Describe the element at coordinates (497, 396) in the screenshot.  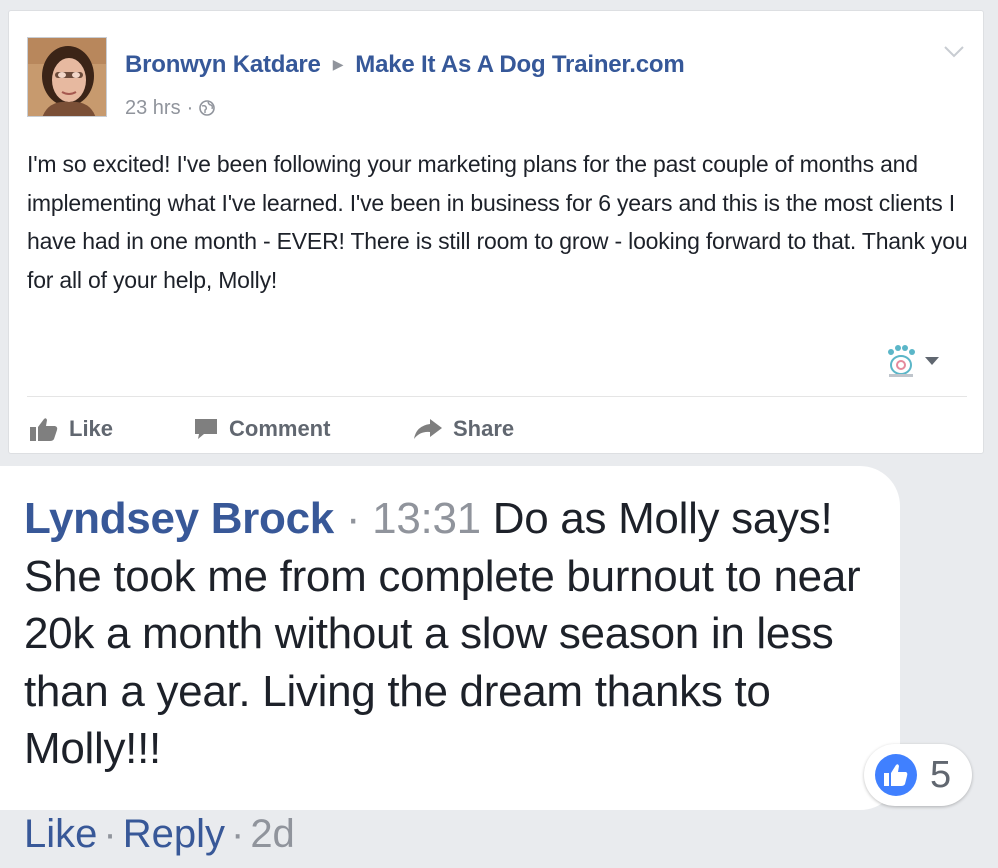
I see `action-divider` at that location.